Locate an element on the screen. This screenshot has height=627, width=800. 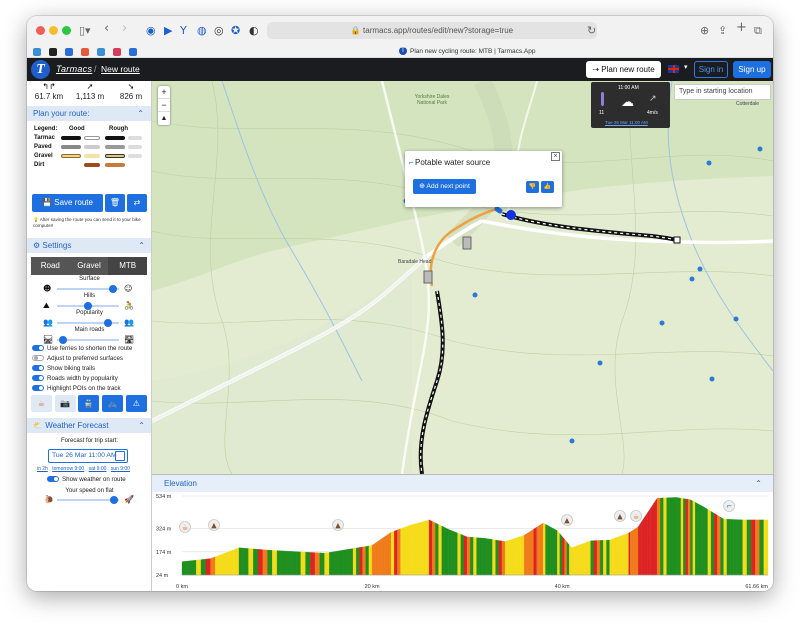
new-tab-icon: + is located at coordinates (741, 28).